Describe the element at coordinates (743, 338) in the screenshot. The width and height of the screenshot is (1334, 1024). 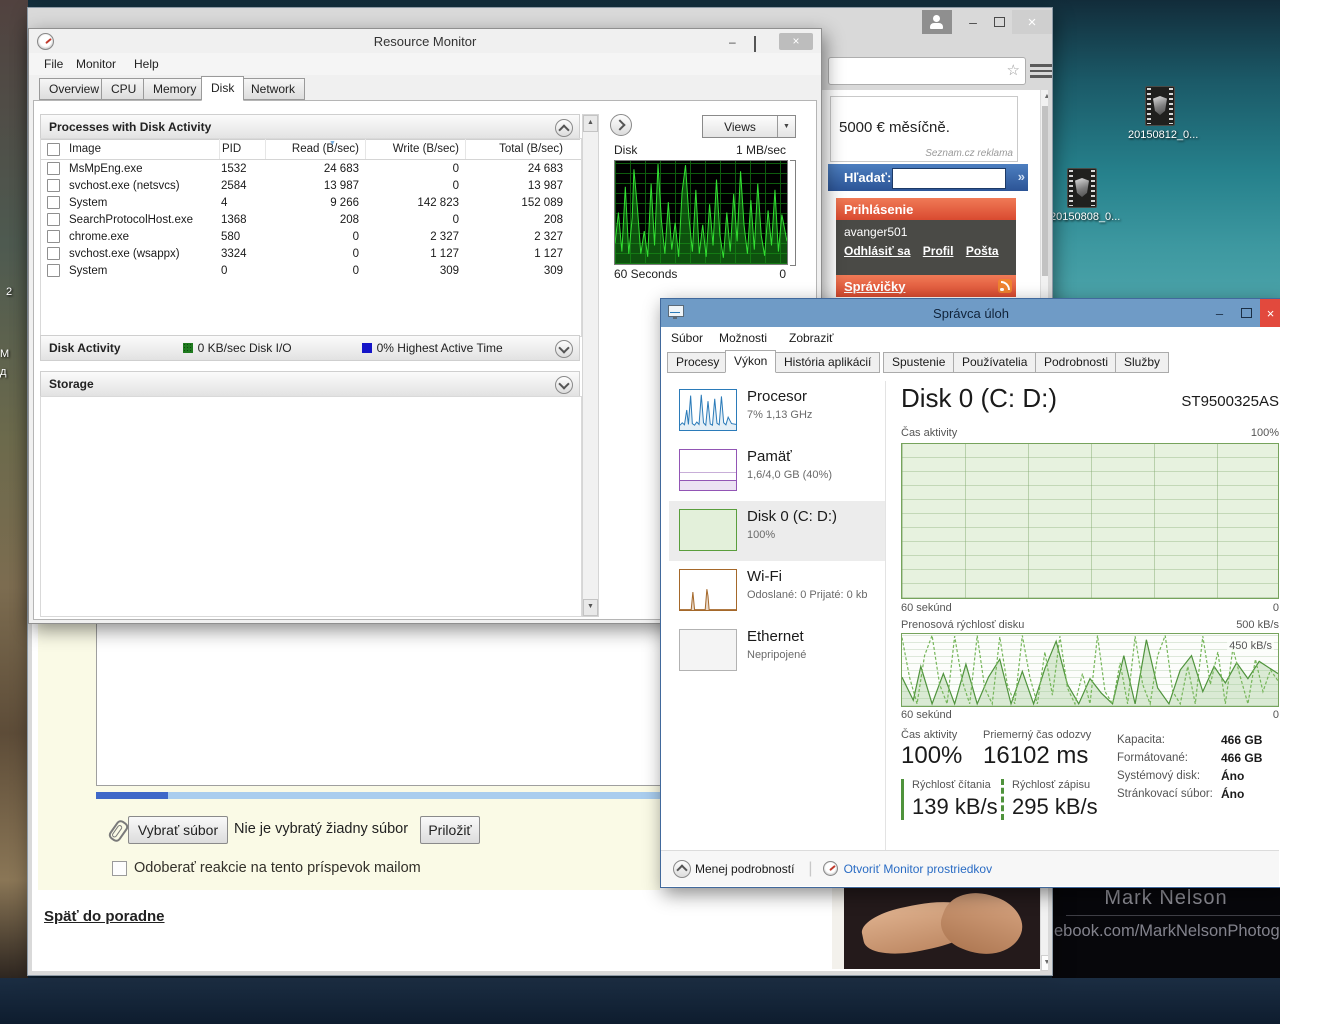
I see `menu-moznosti: Možnosti` at that location.